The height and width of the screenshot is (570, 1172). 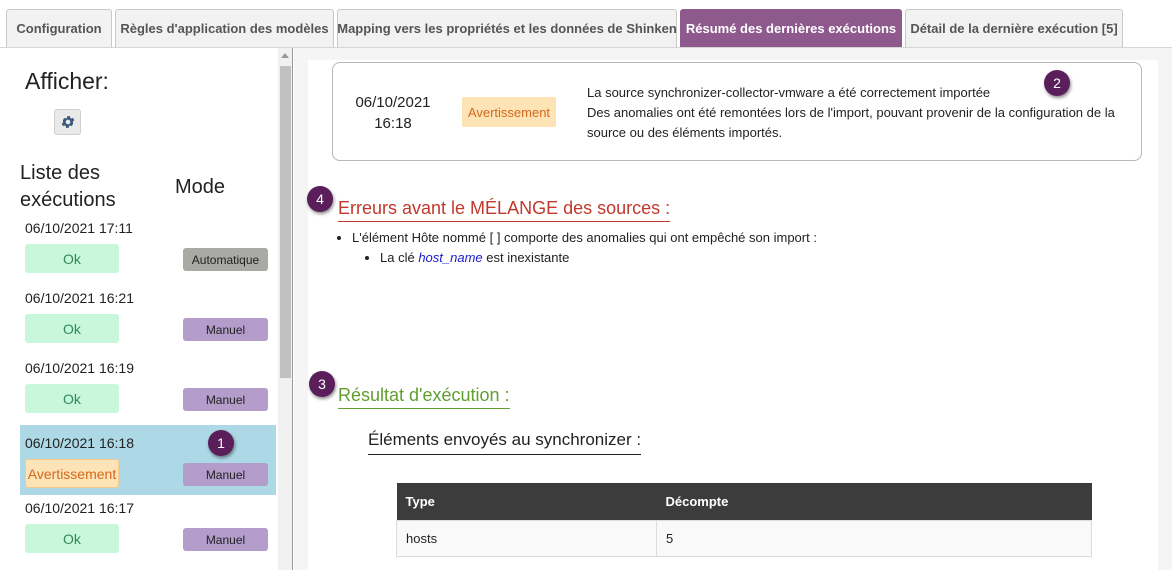 I want to click on result-section-title: Résultat d'exécution :, so click(x=424, y=397).